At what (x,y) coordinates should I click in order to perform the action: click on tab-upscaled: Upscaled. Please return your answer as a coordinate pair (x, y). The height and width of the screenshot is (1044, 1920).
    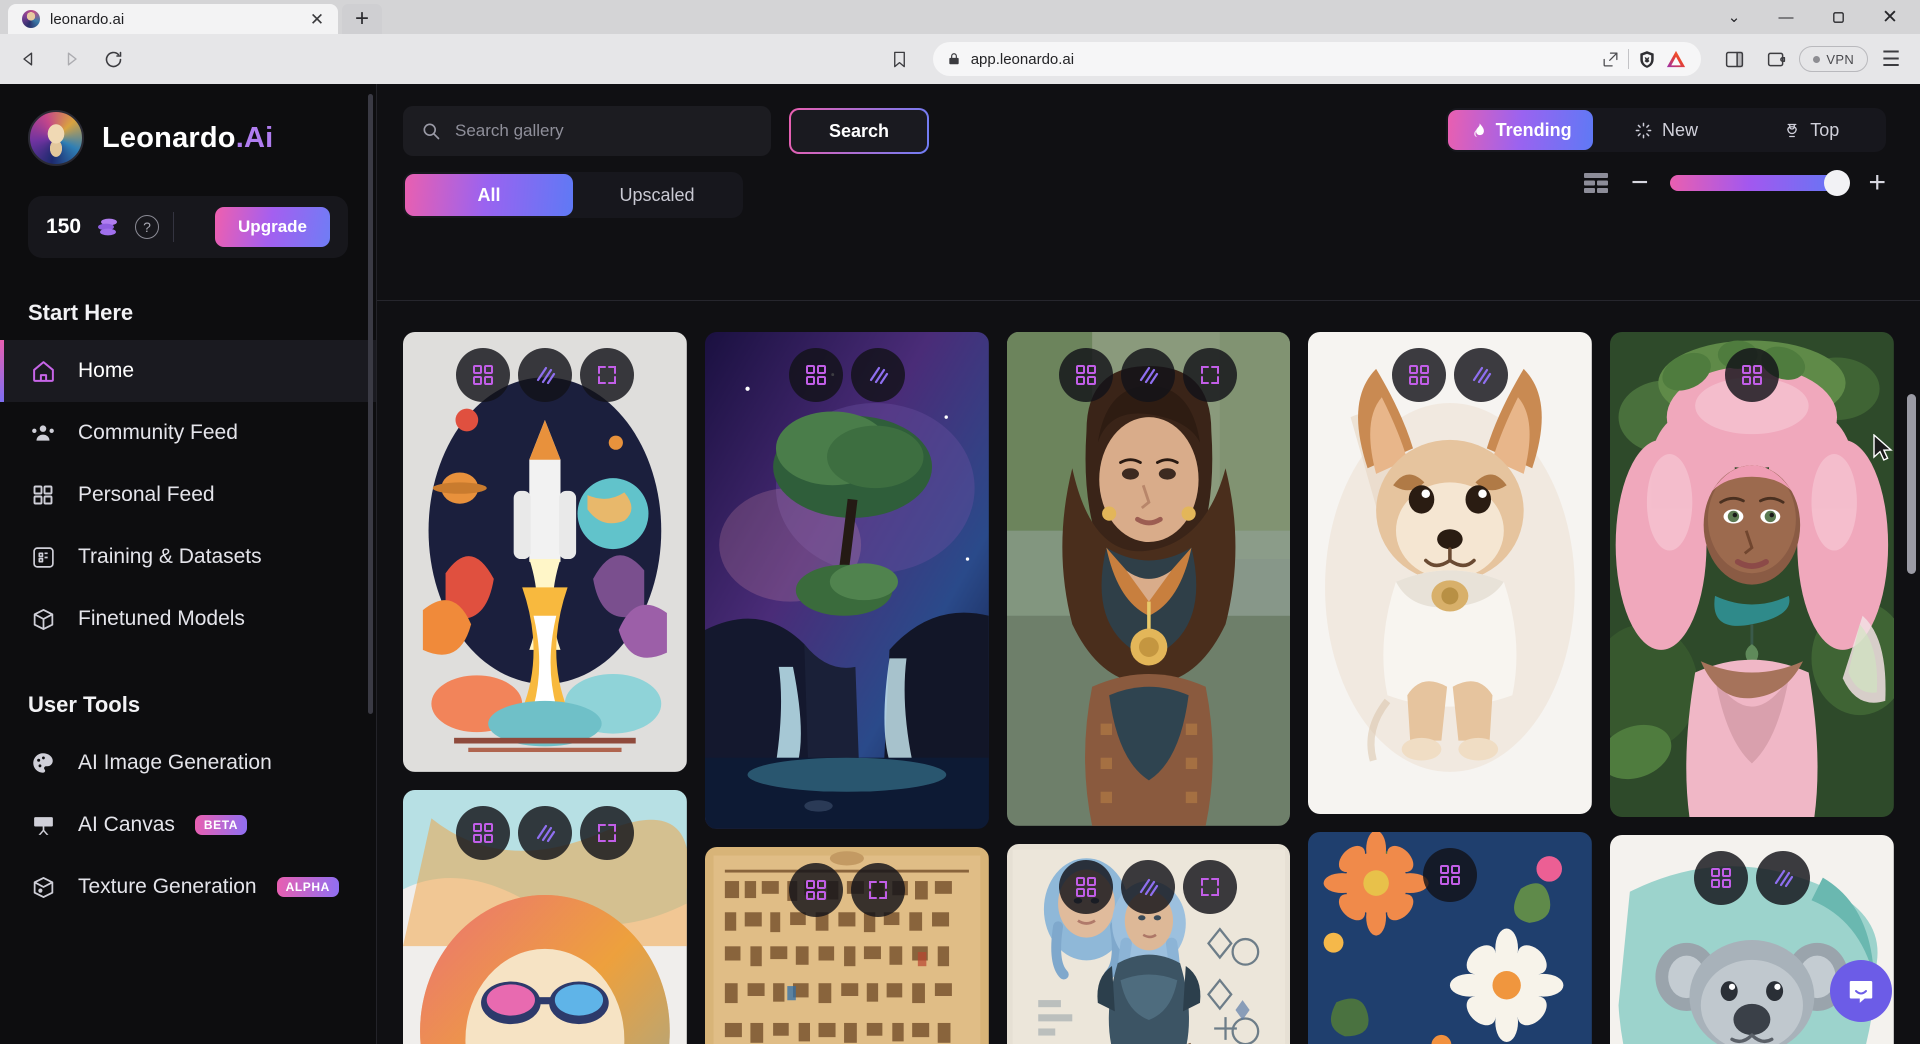
    Looking at the image, I should click on (657, 195).